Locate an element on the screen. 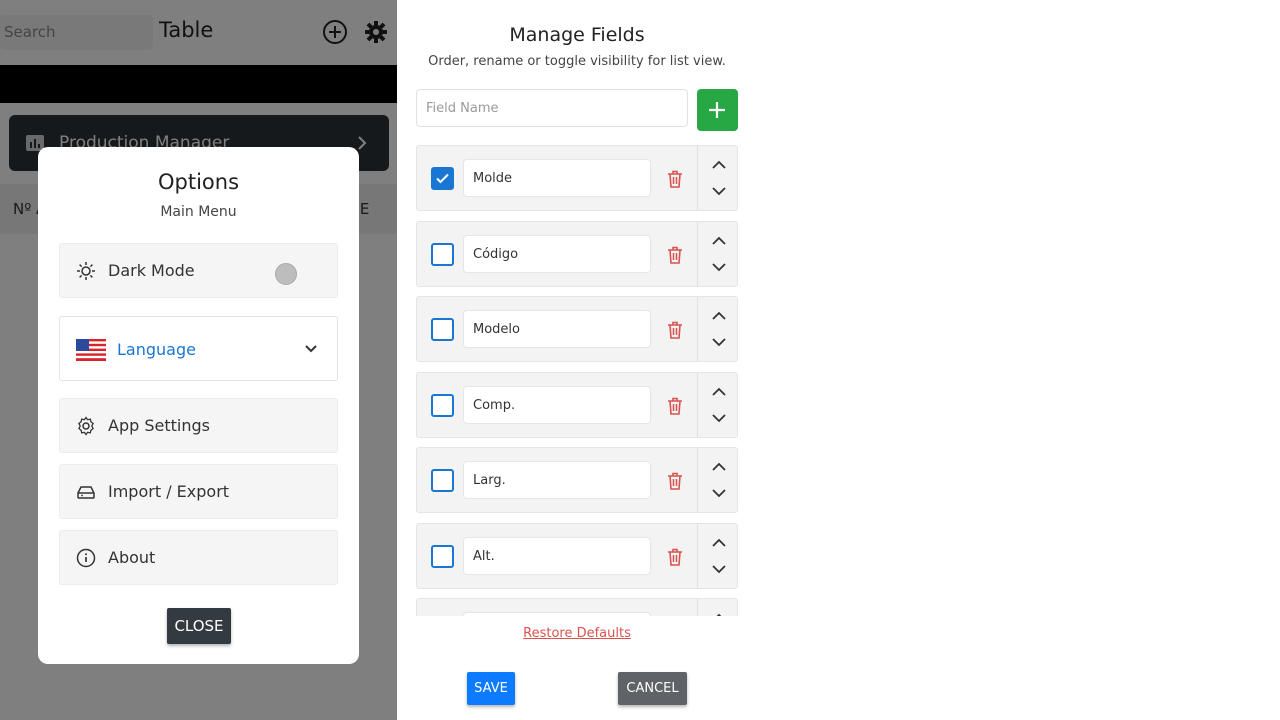 The height and width of the screenshot is (720, 1280). import-export-item: Import / Export is located at coordinates (198, 491).